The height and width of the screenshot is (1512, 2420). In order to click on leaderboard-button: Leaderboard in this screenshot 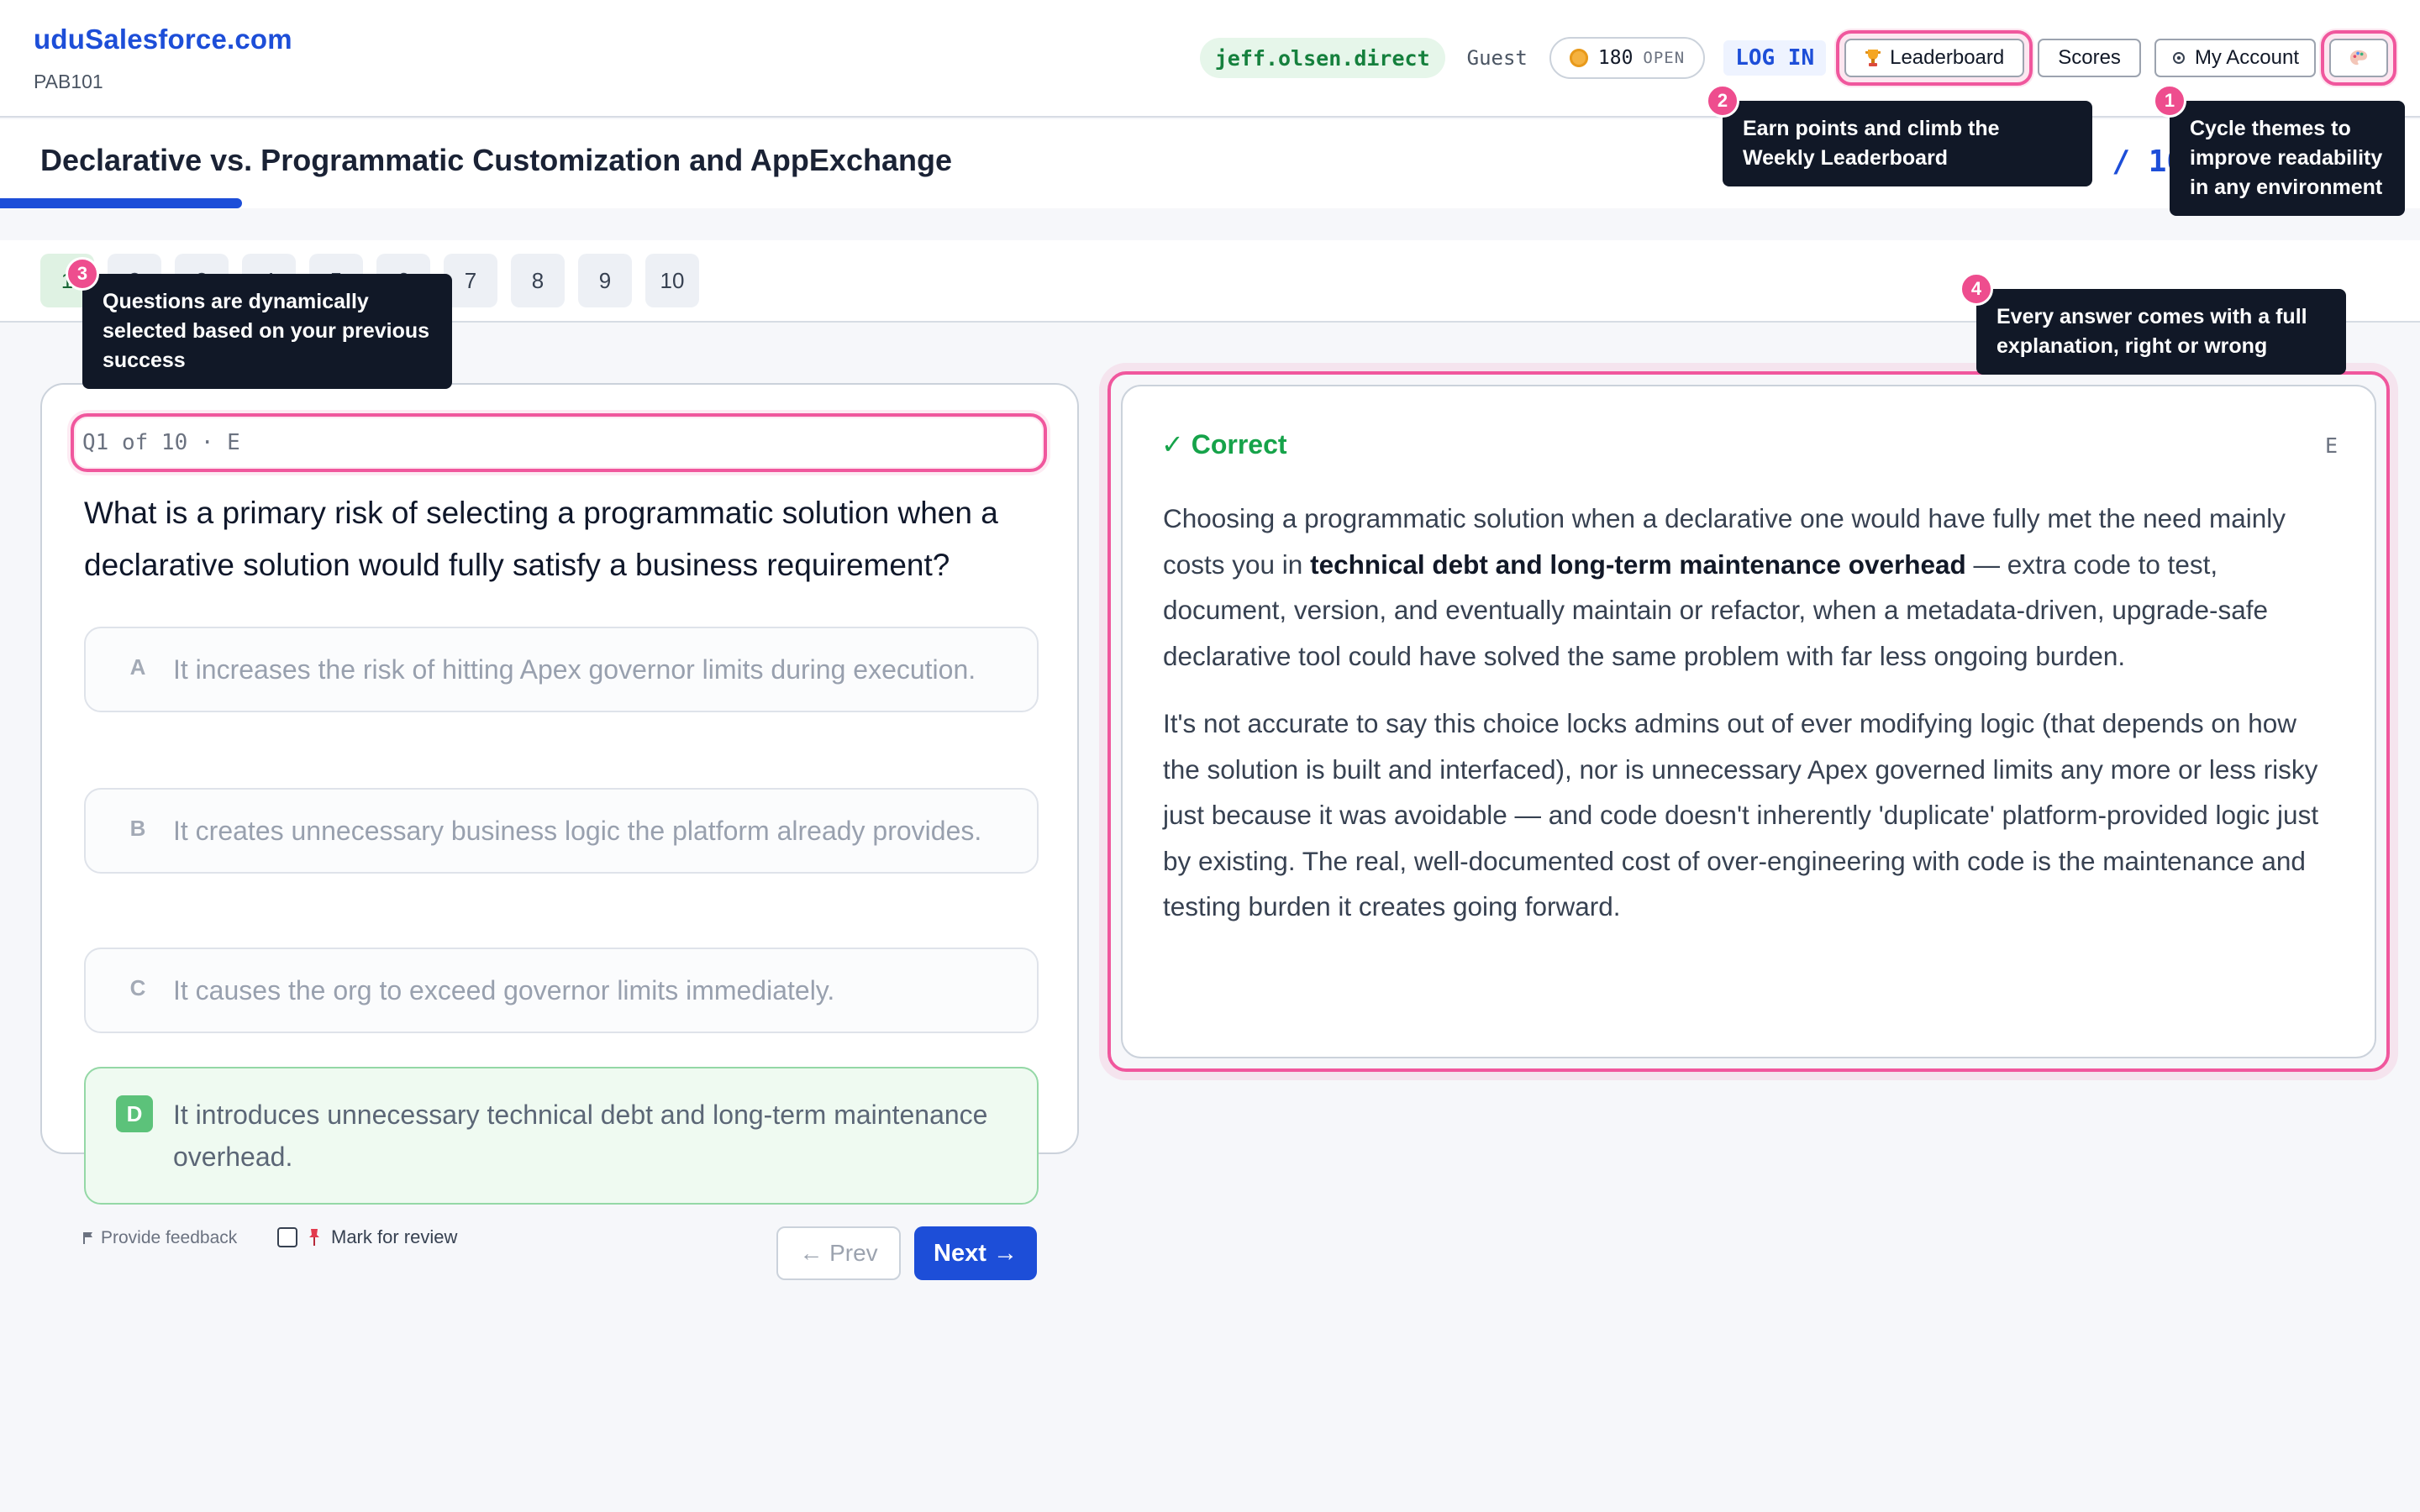, I will do `click(1934, 58)`.